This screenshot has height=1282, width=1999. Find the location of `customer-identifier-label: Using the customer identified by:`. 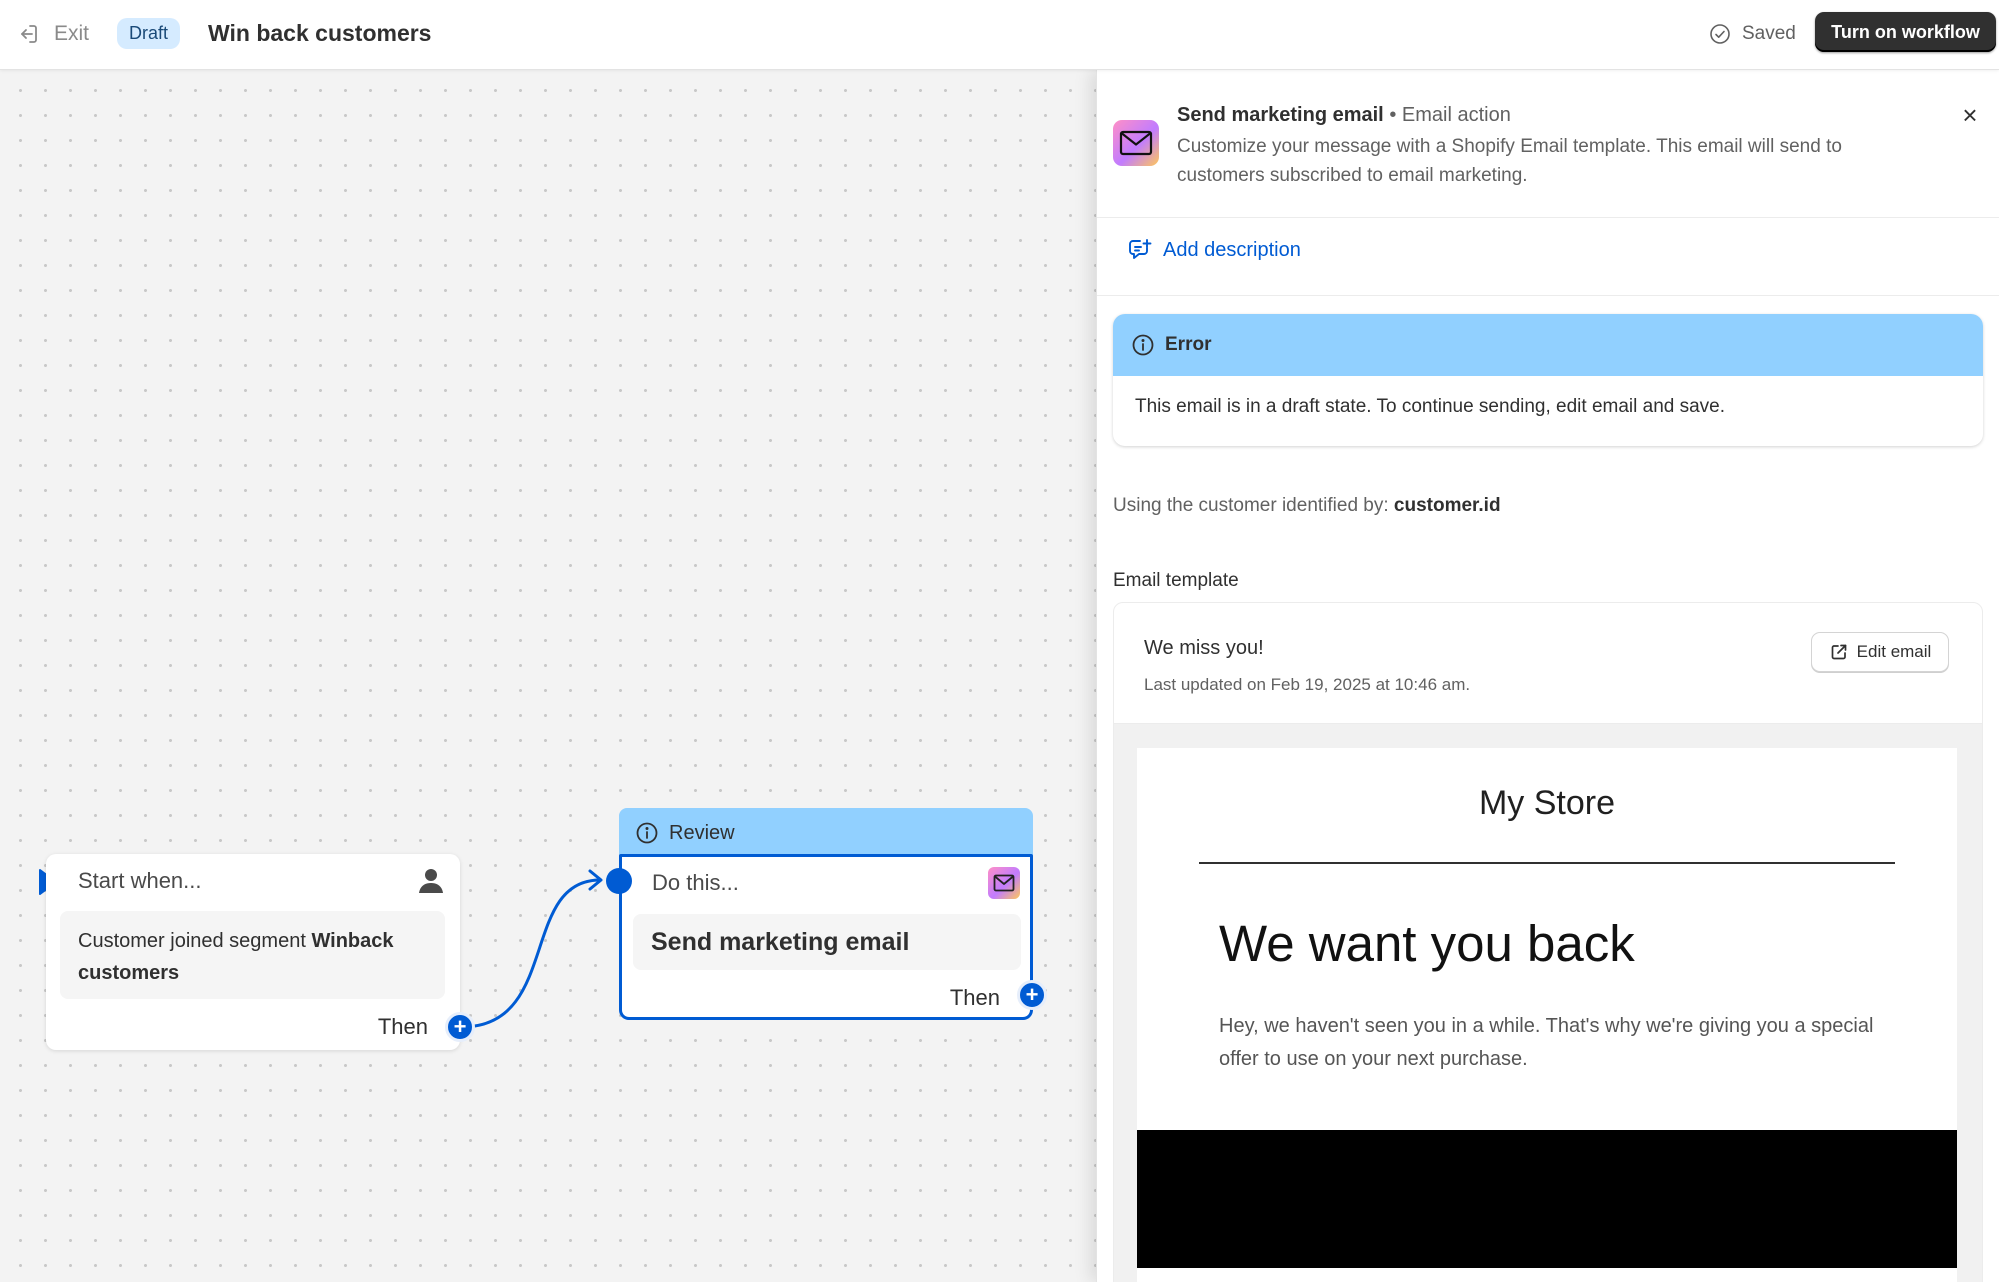

customer-identifier-label: Using the customer identified by: is located at coordinates (1253, 505).